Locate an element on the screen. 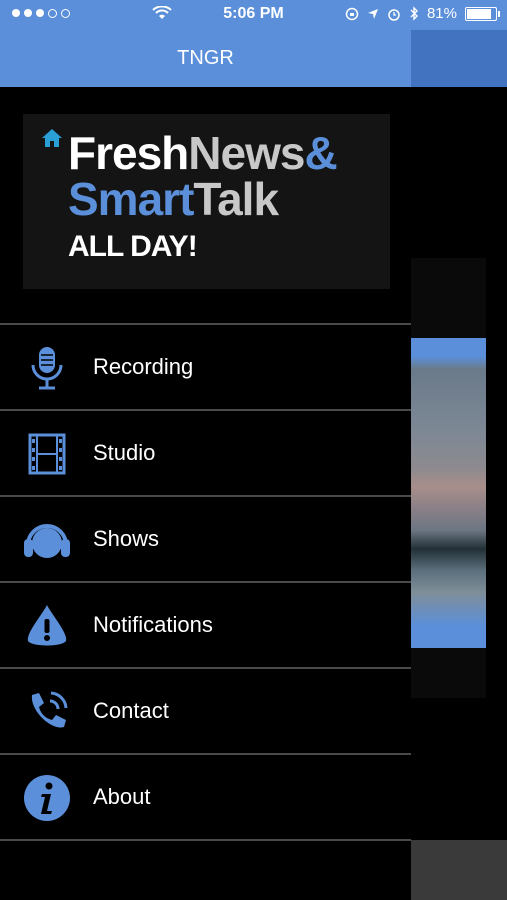 Image resolution: width=507 pixels, height=900 pixels. underlying-image is located at coordinates (448, 493).